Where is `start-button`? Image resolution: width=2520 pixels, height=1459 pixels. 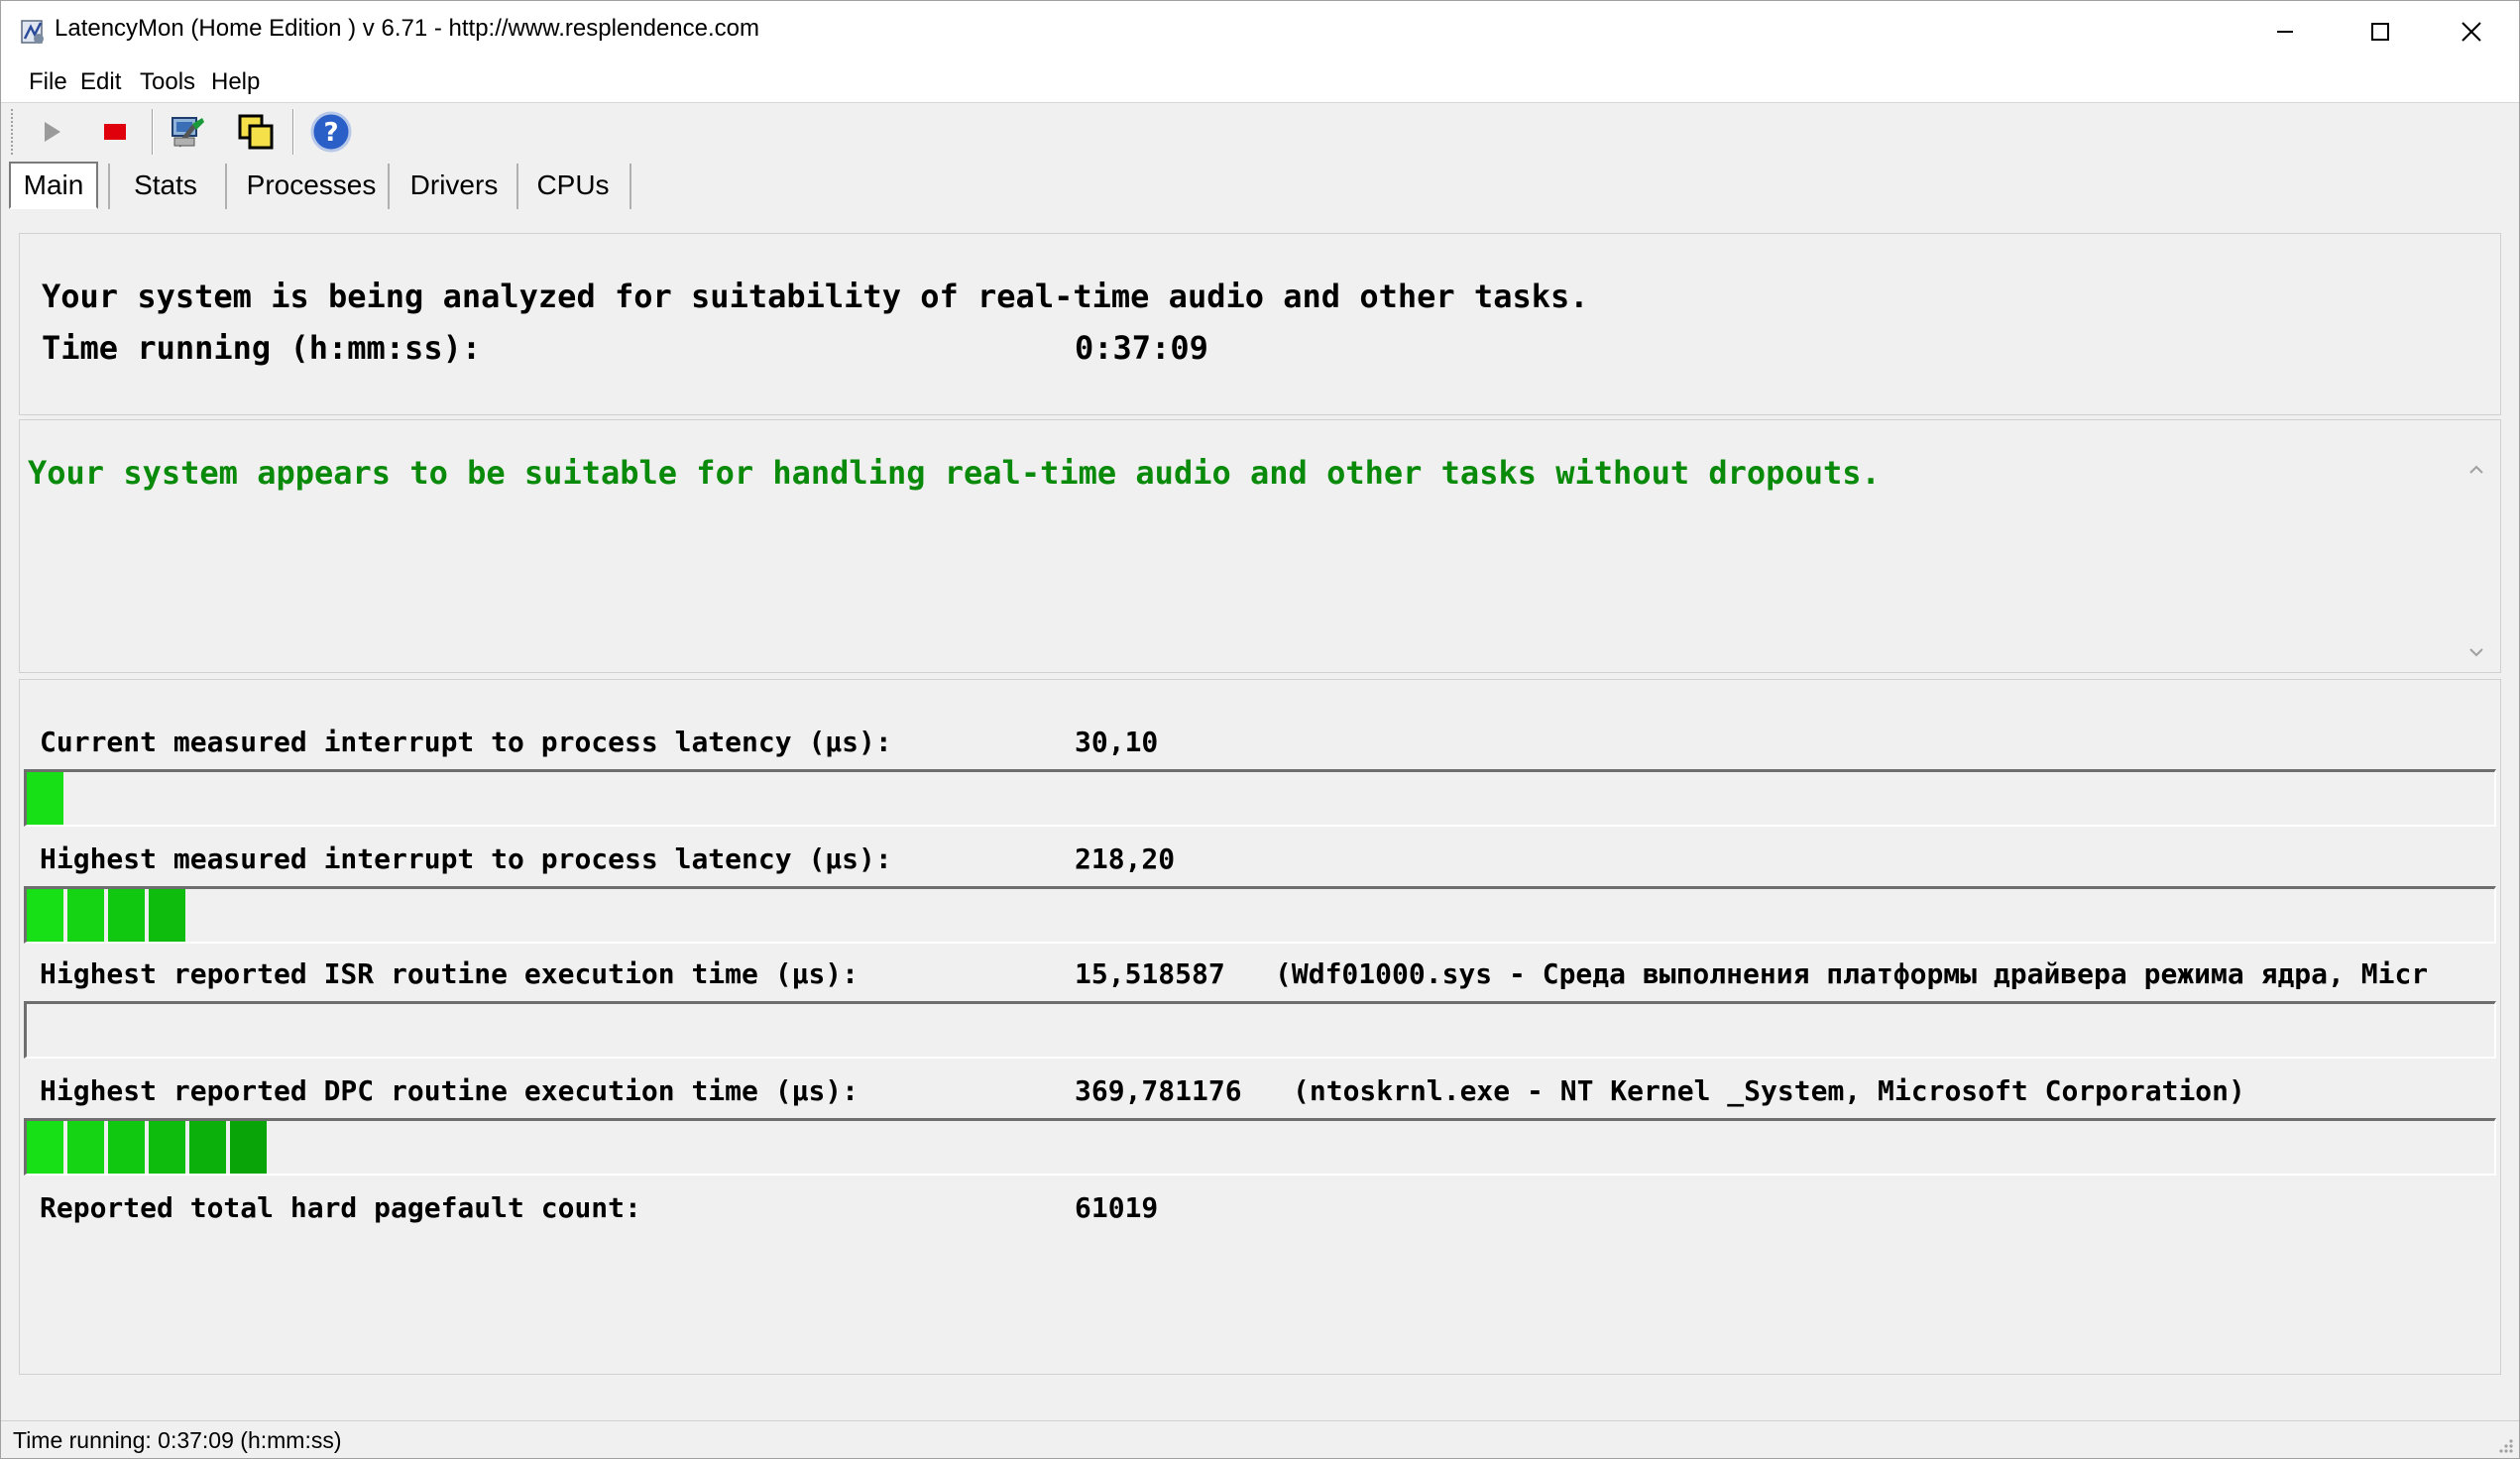
start-button is located at coordinates (51, 132).